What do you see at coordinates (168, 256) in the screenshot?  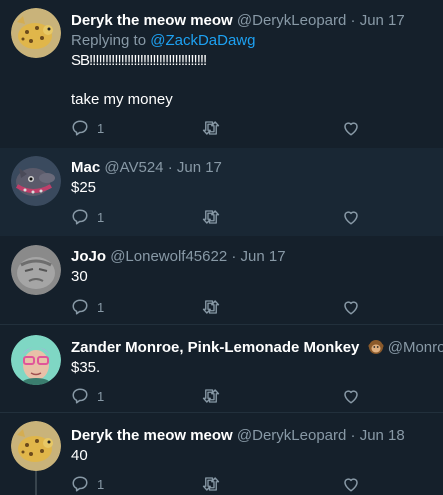 I see `user-handle: @Lonewolf45622` at bounding box center [168, 256].